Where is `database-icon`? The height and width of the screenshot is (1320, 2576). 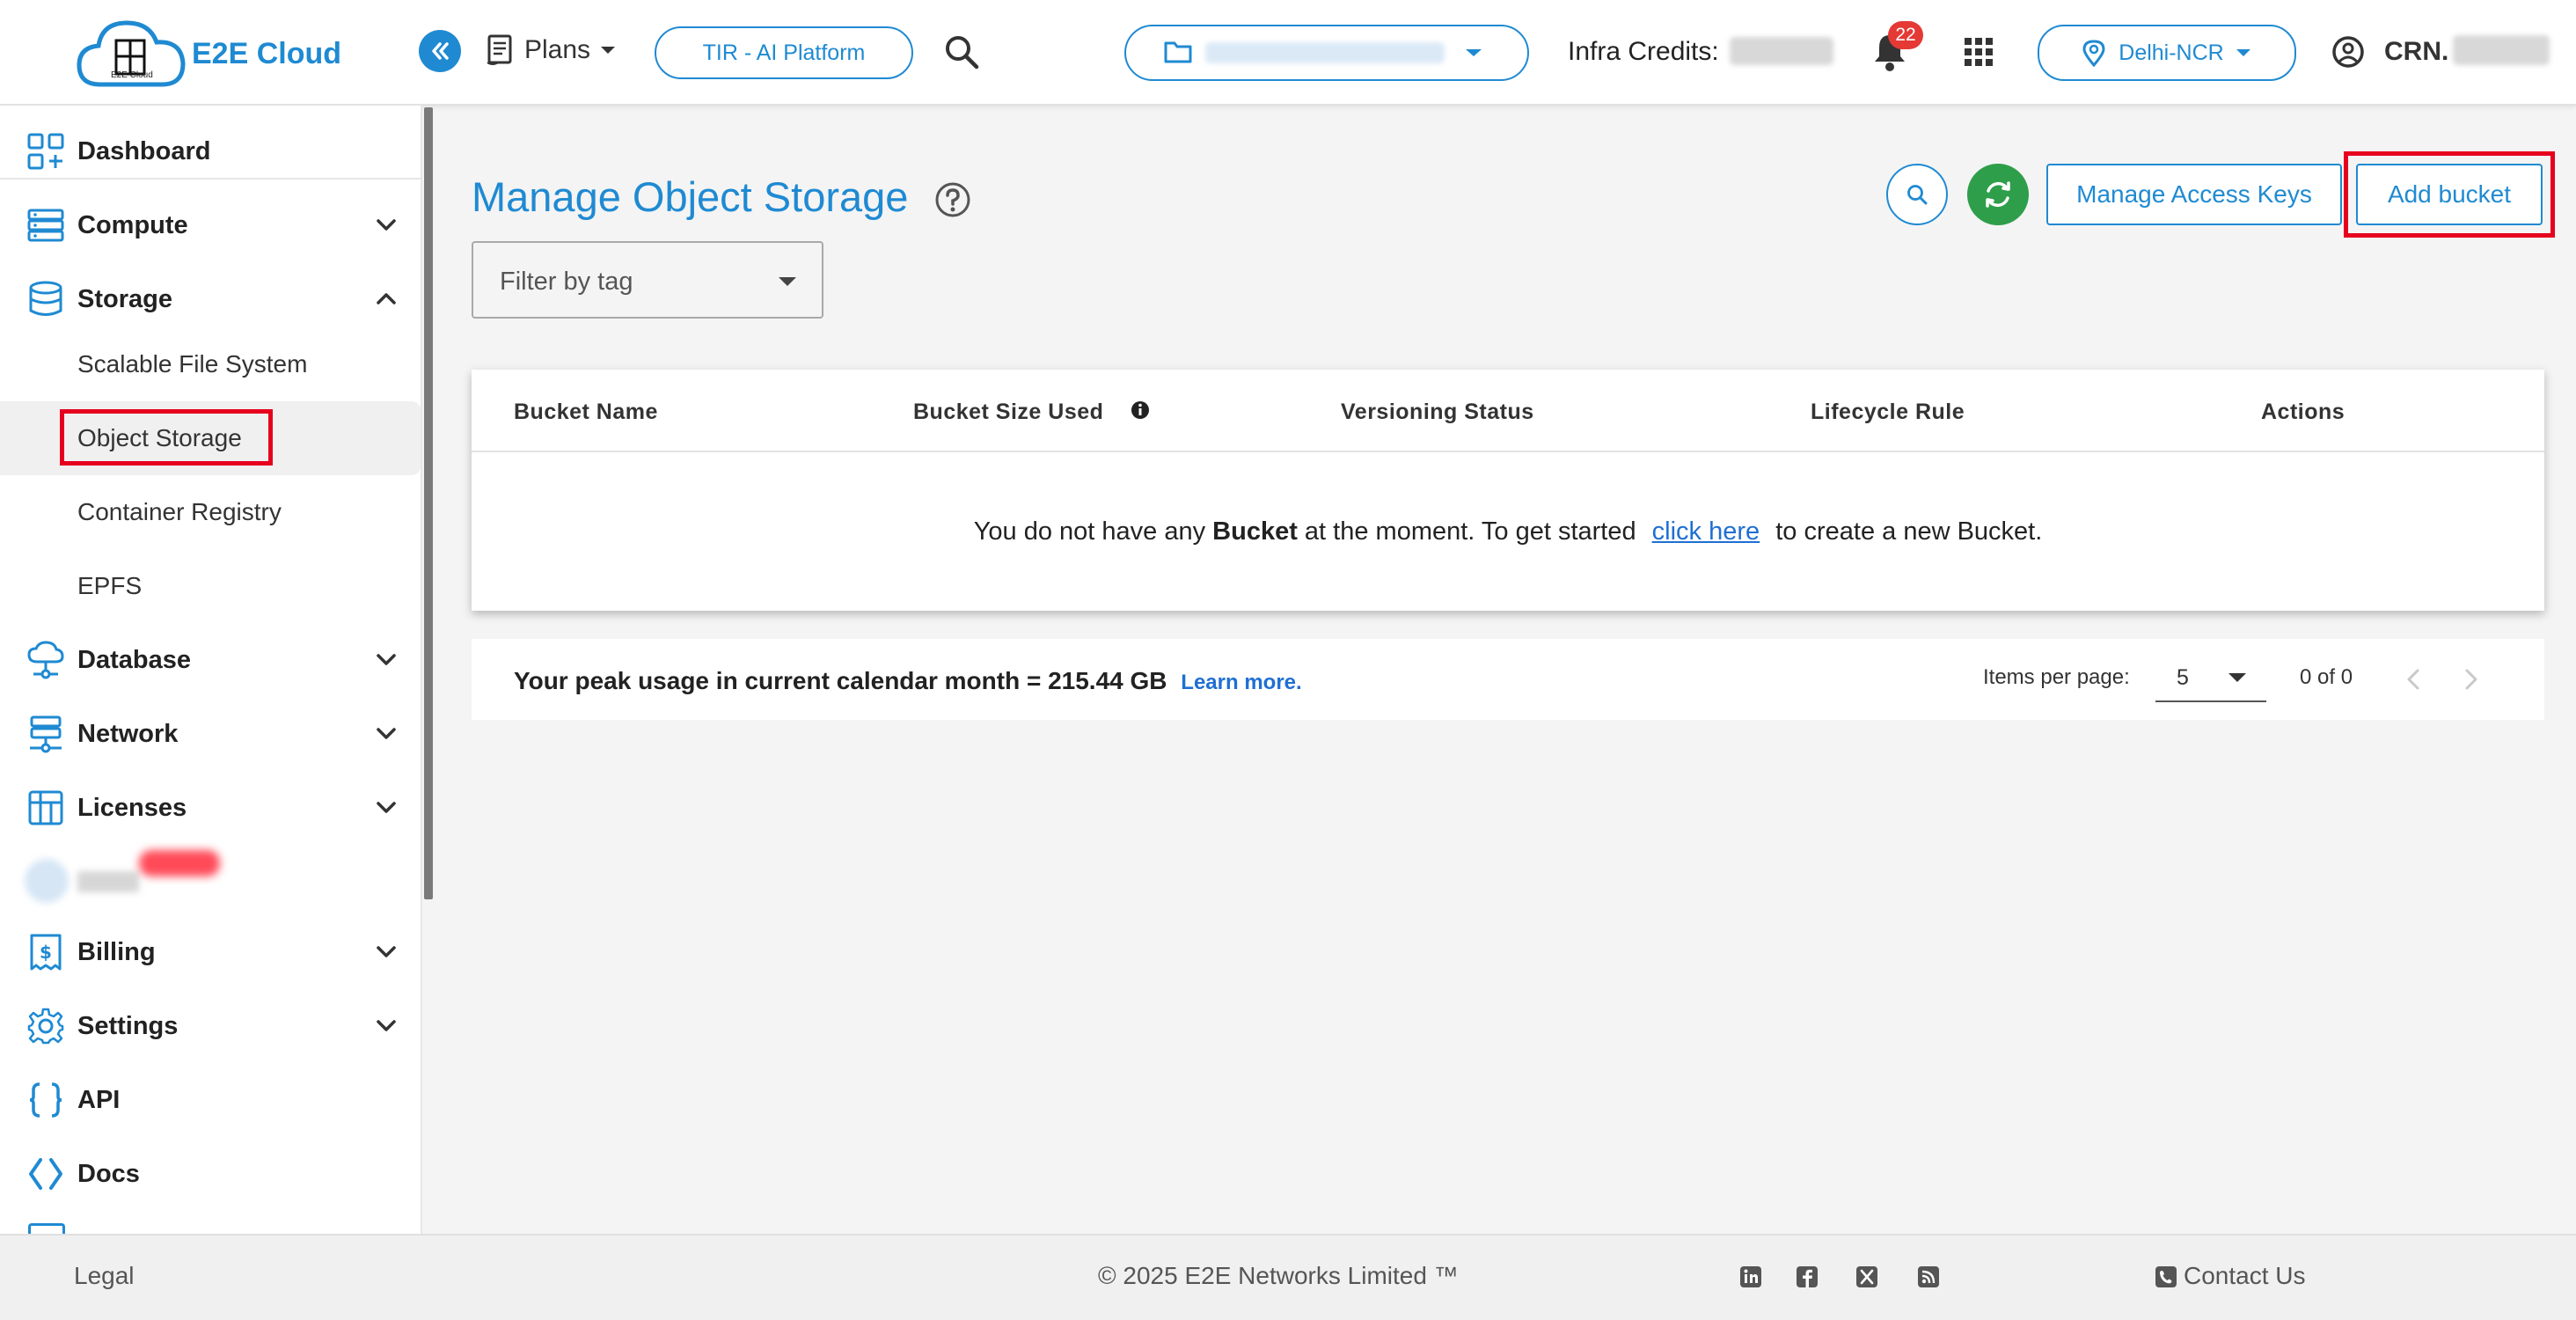 database-icon is located at coordinates (45, 660).